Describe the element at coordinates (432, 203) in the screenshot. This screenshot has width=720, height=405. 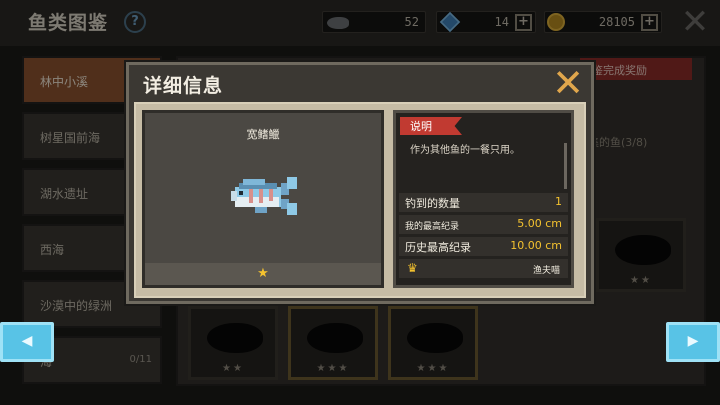
I see `caught-count-label: 钓到的数量` at that location.